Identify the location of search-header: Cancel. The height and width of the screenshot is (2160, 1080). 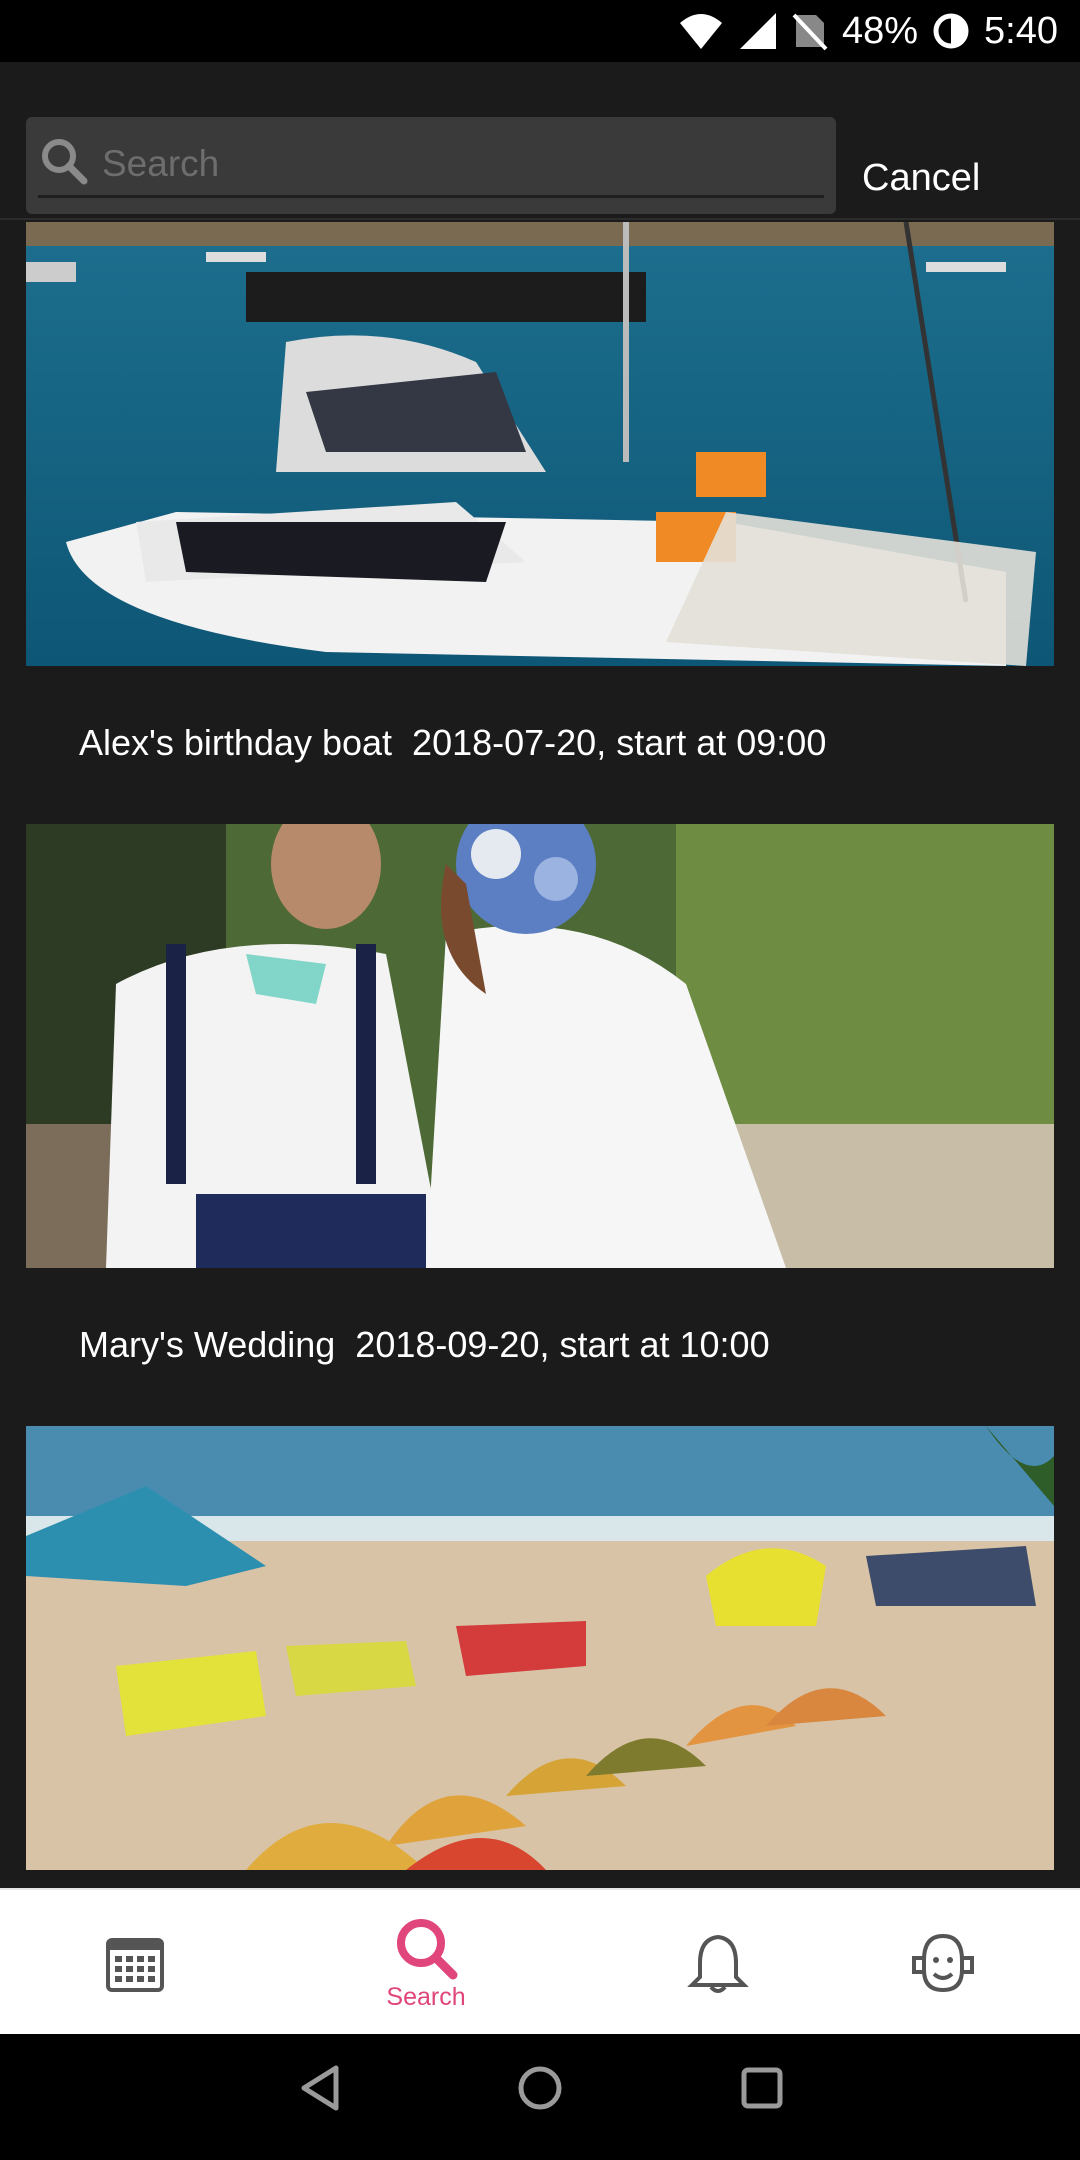
(540, 141).